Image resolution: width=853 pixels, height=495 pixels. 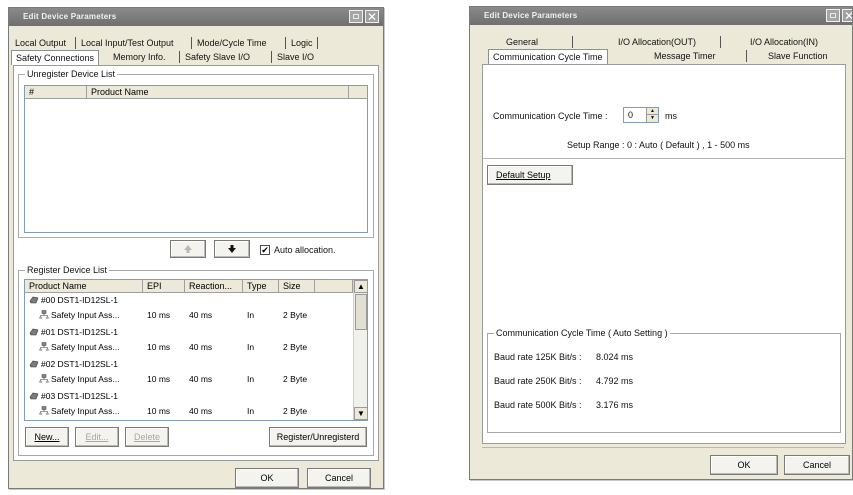 What do you see at coordinates (40, 43) in the screenshot?
I see `tab-local-output: Local Output` at bounding box center [40, 43].